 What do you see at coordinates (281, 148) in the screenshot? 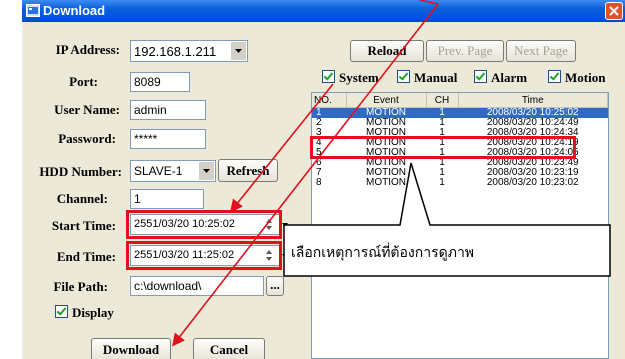
I see `arrow-to-start-time` at bounding box center [281, 148].